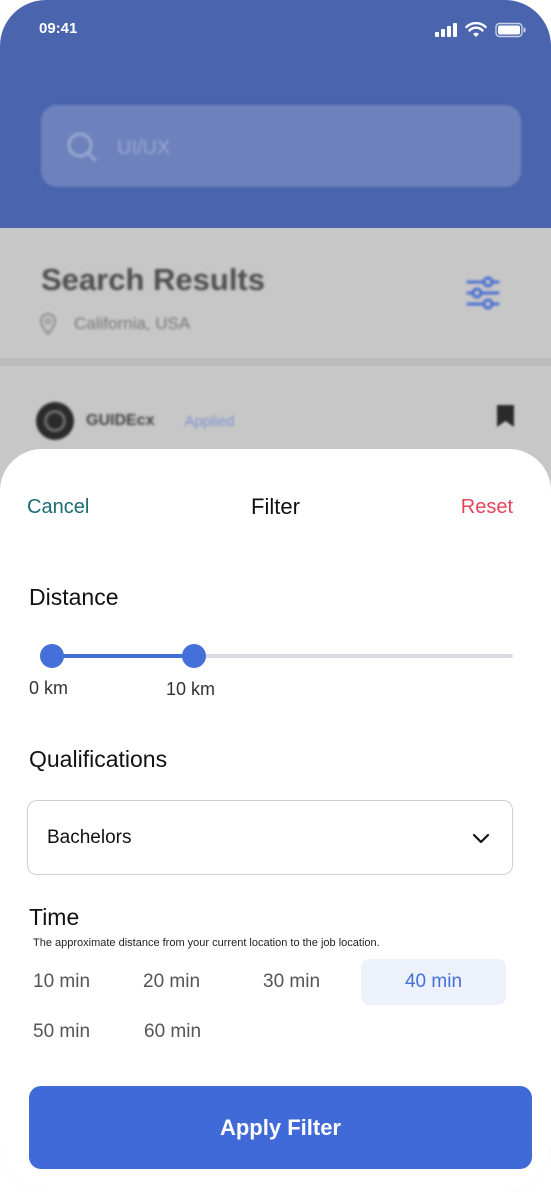 This screenshot has height=1192, width=551. Describe the element at coordinates (275, 27) in the screenshot. I see `status-bar: 09:41` at that location.